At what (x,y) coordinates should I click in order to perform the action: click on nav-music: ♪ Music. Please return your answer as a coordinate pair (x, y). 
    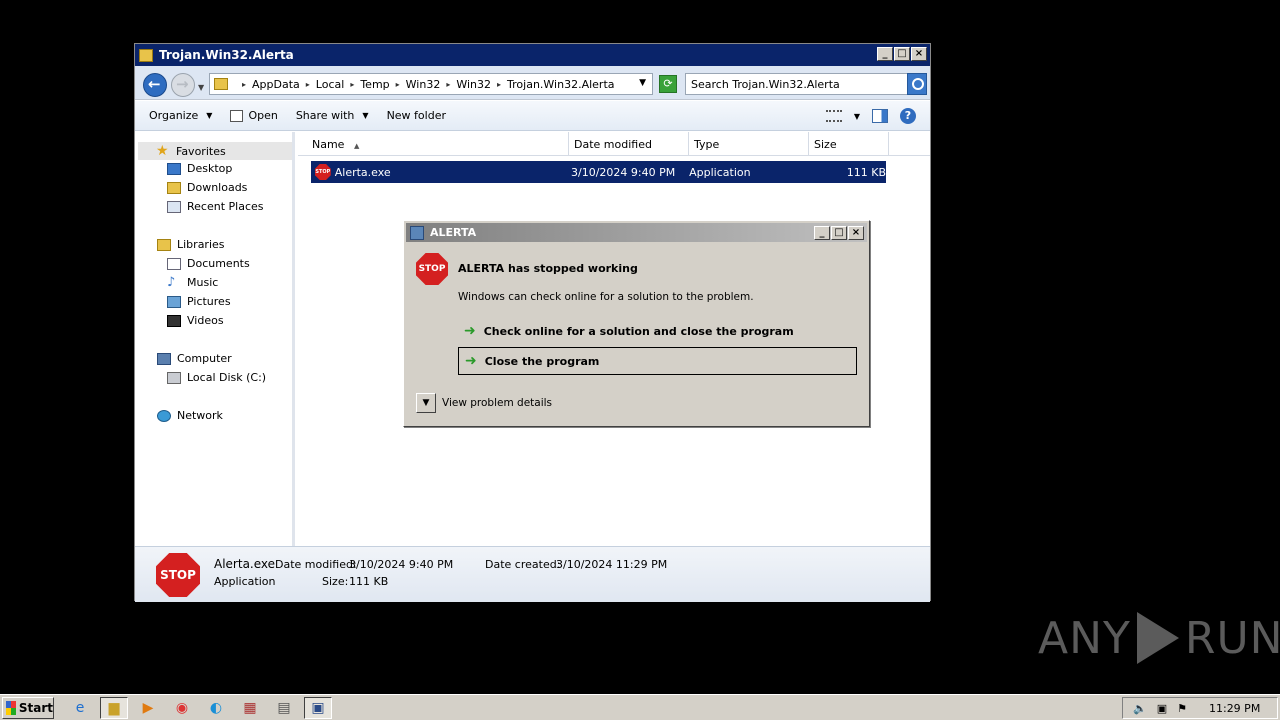
    Looking at the image, I should click on (192, 282).